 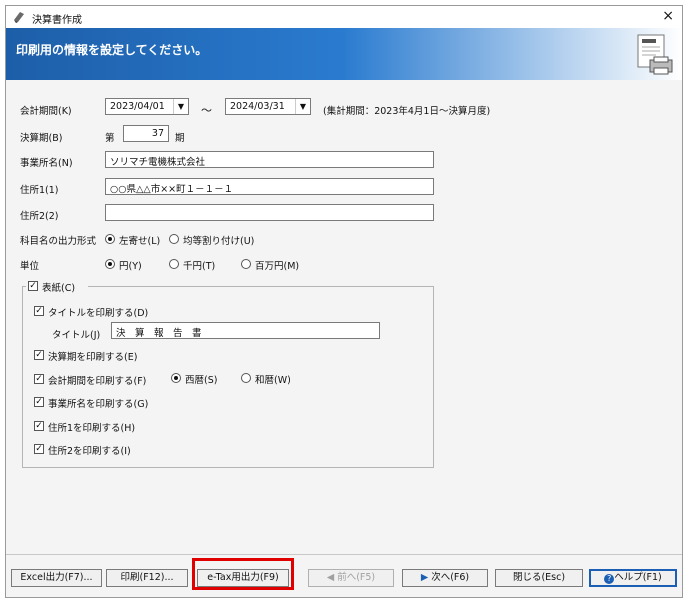 I want to click on print-address1-label: 住所1を印刷する(H), so click(x=92, y=428).